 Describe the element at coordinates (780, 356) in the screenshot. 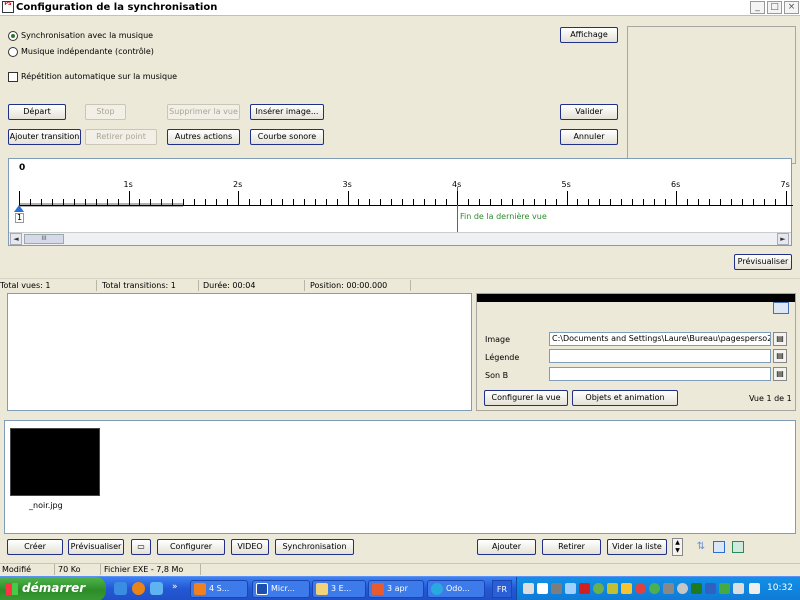

I see `edit-legende-icon: ▤` at that location.